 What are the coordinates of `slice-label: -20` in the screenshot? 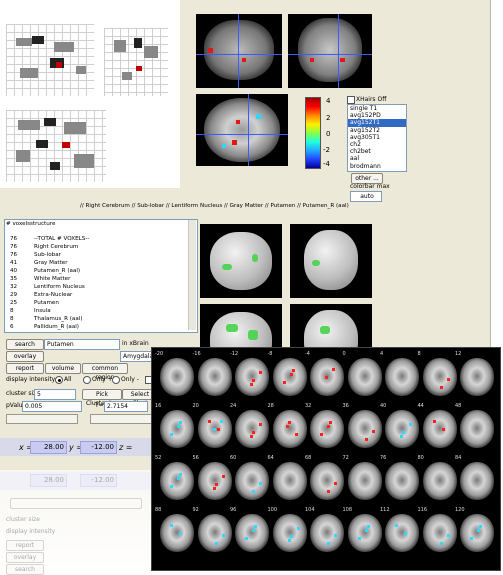 It's located at (159, 354).